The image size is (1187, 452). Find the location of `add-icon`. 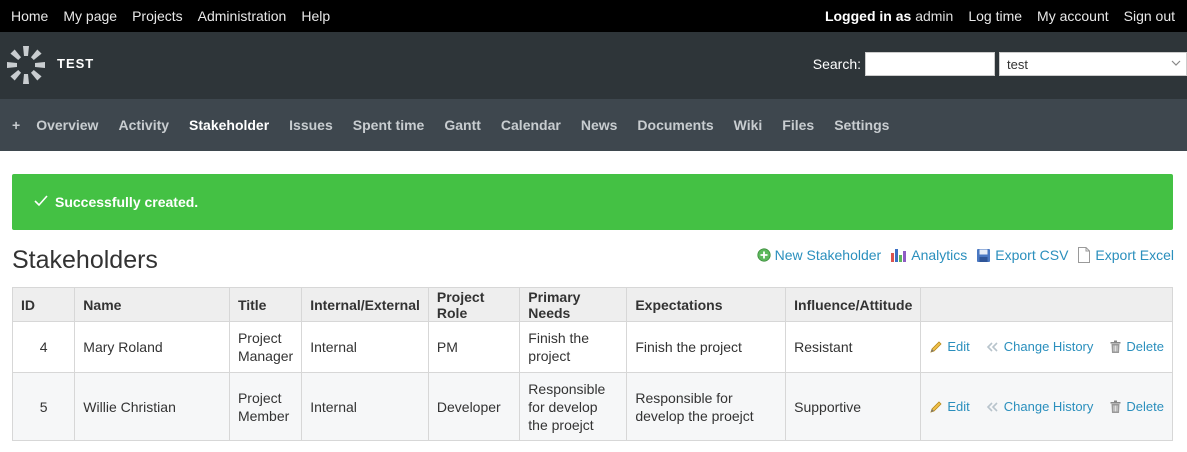

add-icon is located at coordinates (764, 255).